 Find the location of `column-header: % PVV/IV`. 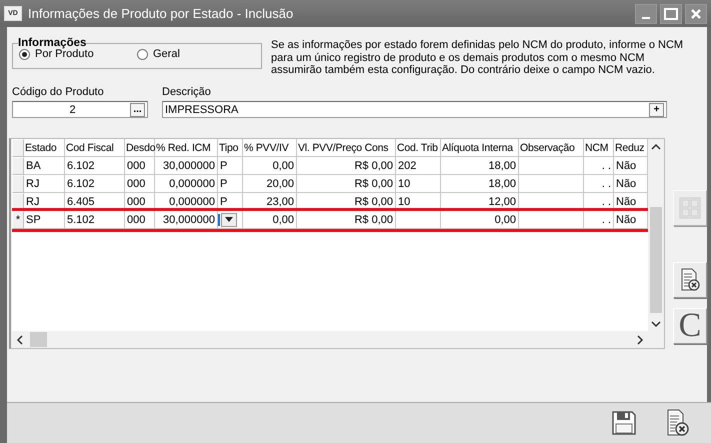

column-header: % PVV/IV is located at coordinates (270, 148).